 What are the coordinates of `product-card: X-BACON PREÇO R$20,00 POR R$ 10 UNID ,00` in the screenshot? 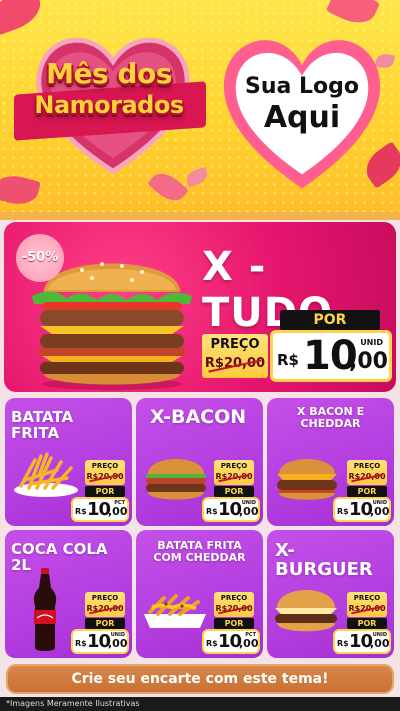 It's located at (199, 462).